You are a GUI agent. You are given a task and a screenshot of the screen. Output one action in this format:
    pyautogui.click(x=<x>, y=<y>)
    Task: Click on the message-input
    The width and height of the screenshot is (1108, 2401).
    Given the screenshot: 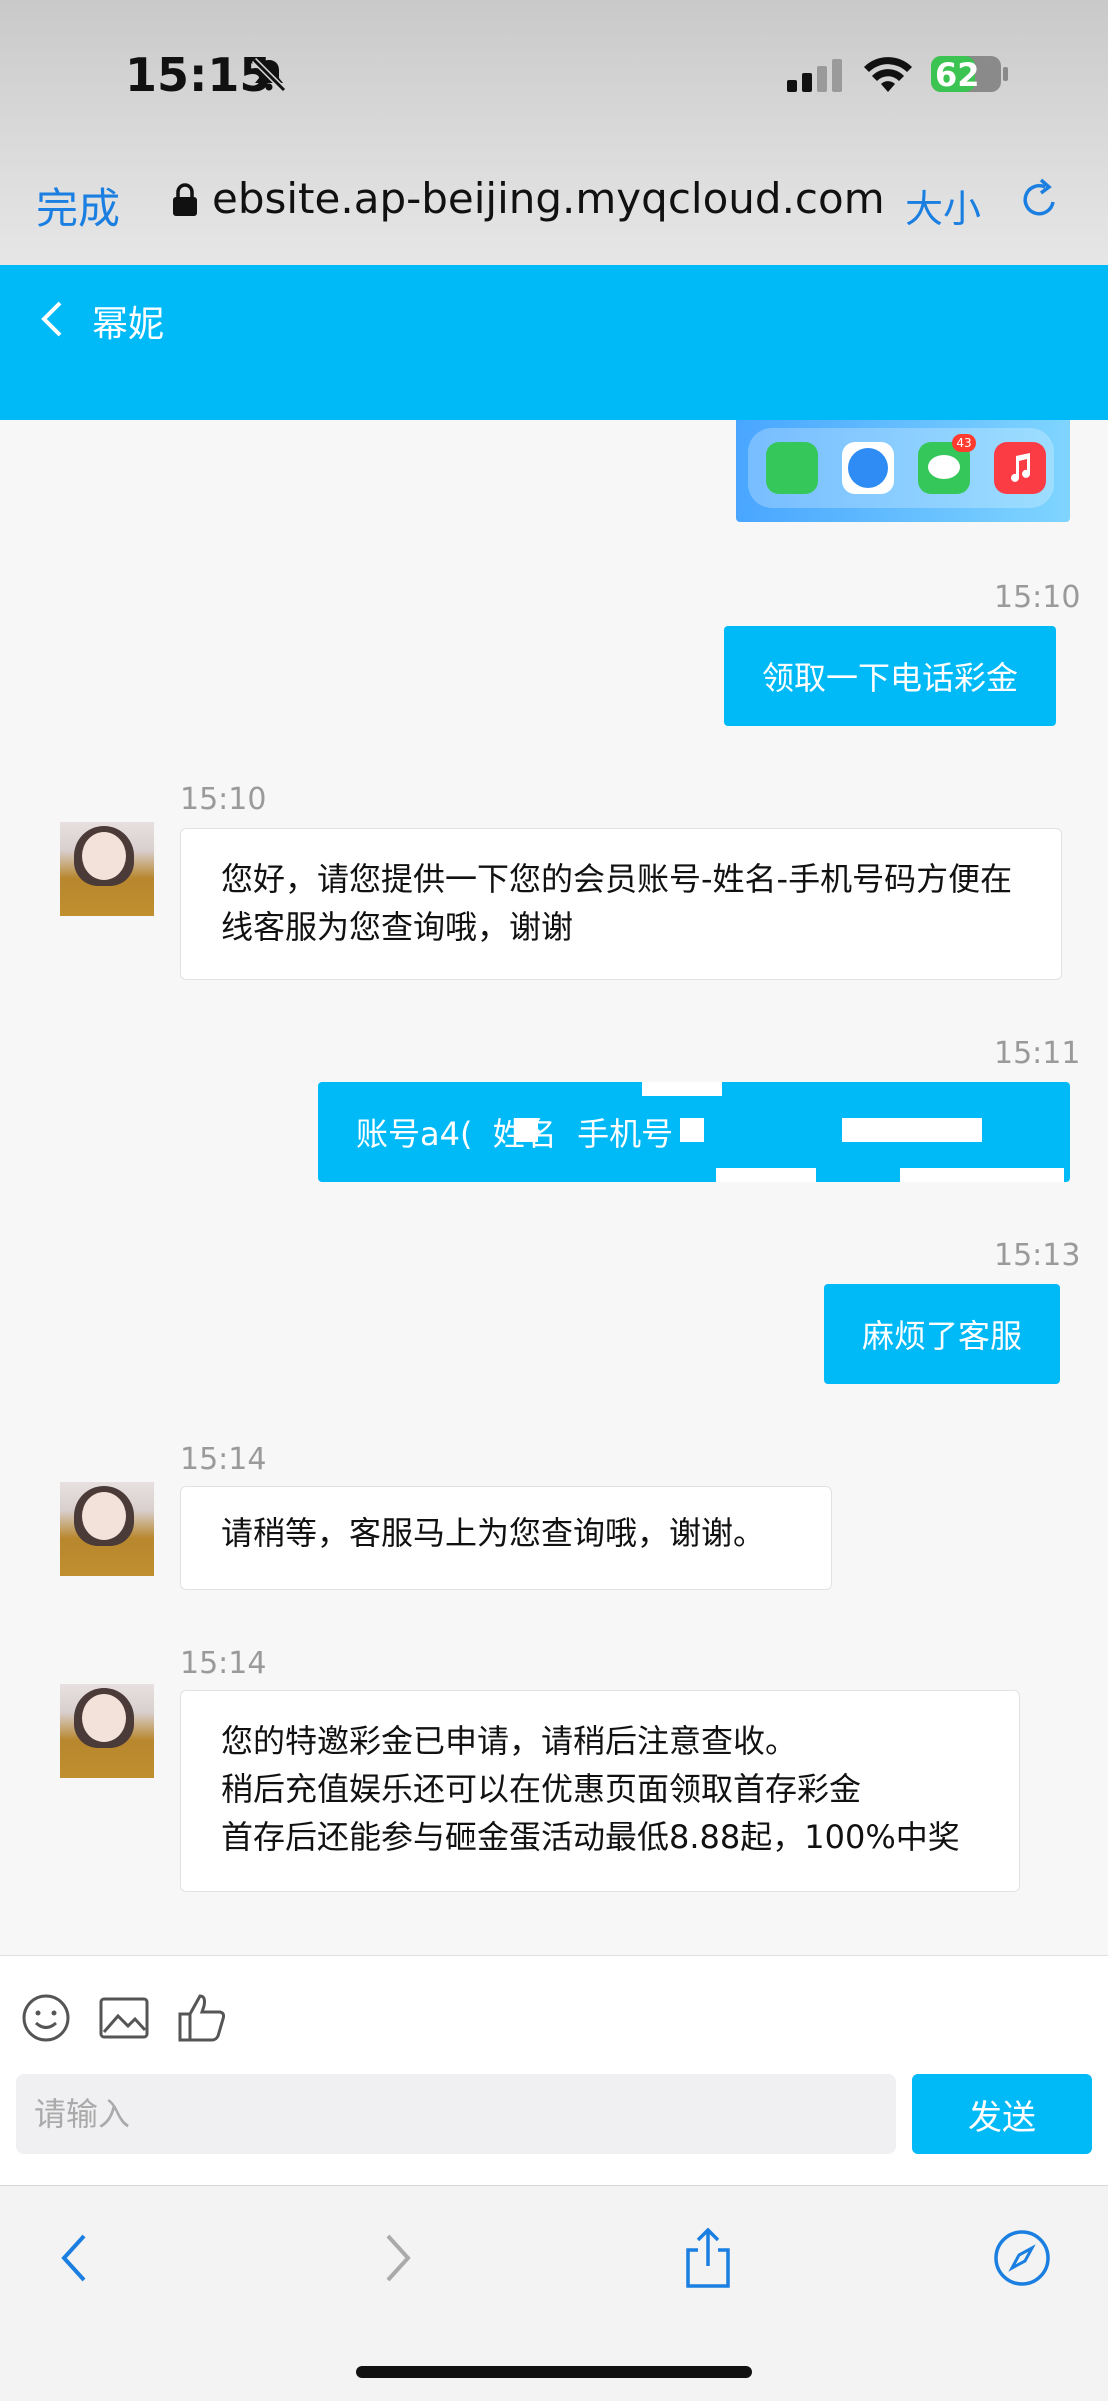 What is the action you would take?
    pyautogui.click(x=456, y=2114)
    